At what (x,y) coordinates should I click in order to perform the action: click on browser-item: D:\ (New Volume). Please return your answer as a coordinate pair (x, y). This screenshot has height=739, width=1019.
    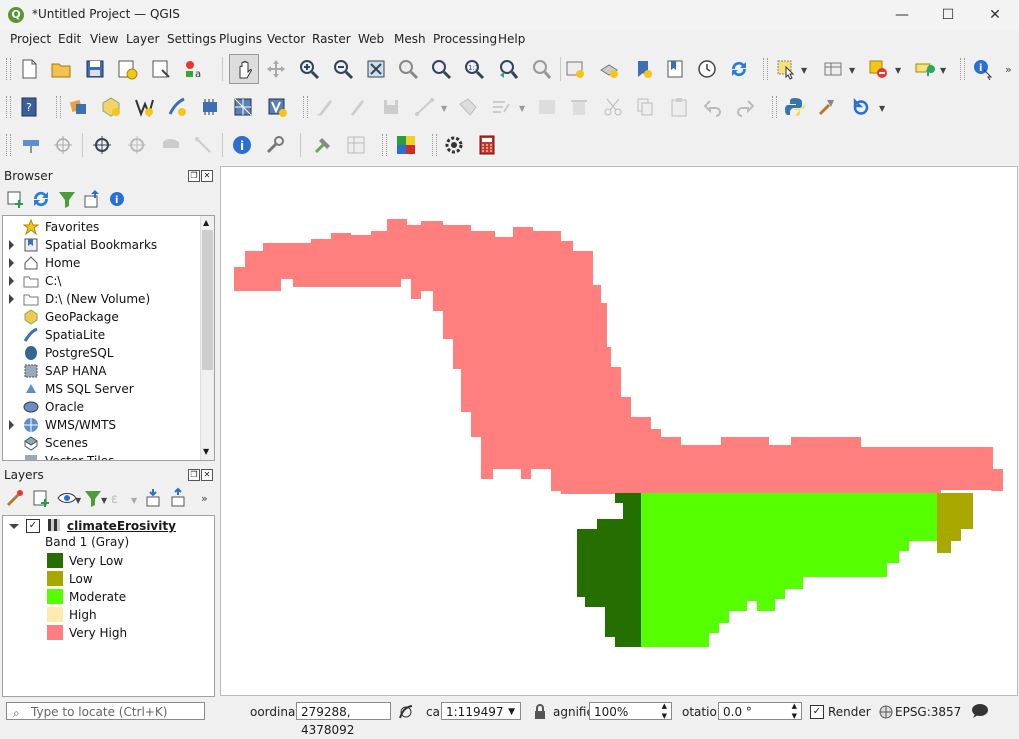
    Looking at the image, I should click on (108, 299).